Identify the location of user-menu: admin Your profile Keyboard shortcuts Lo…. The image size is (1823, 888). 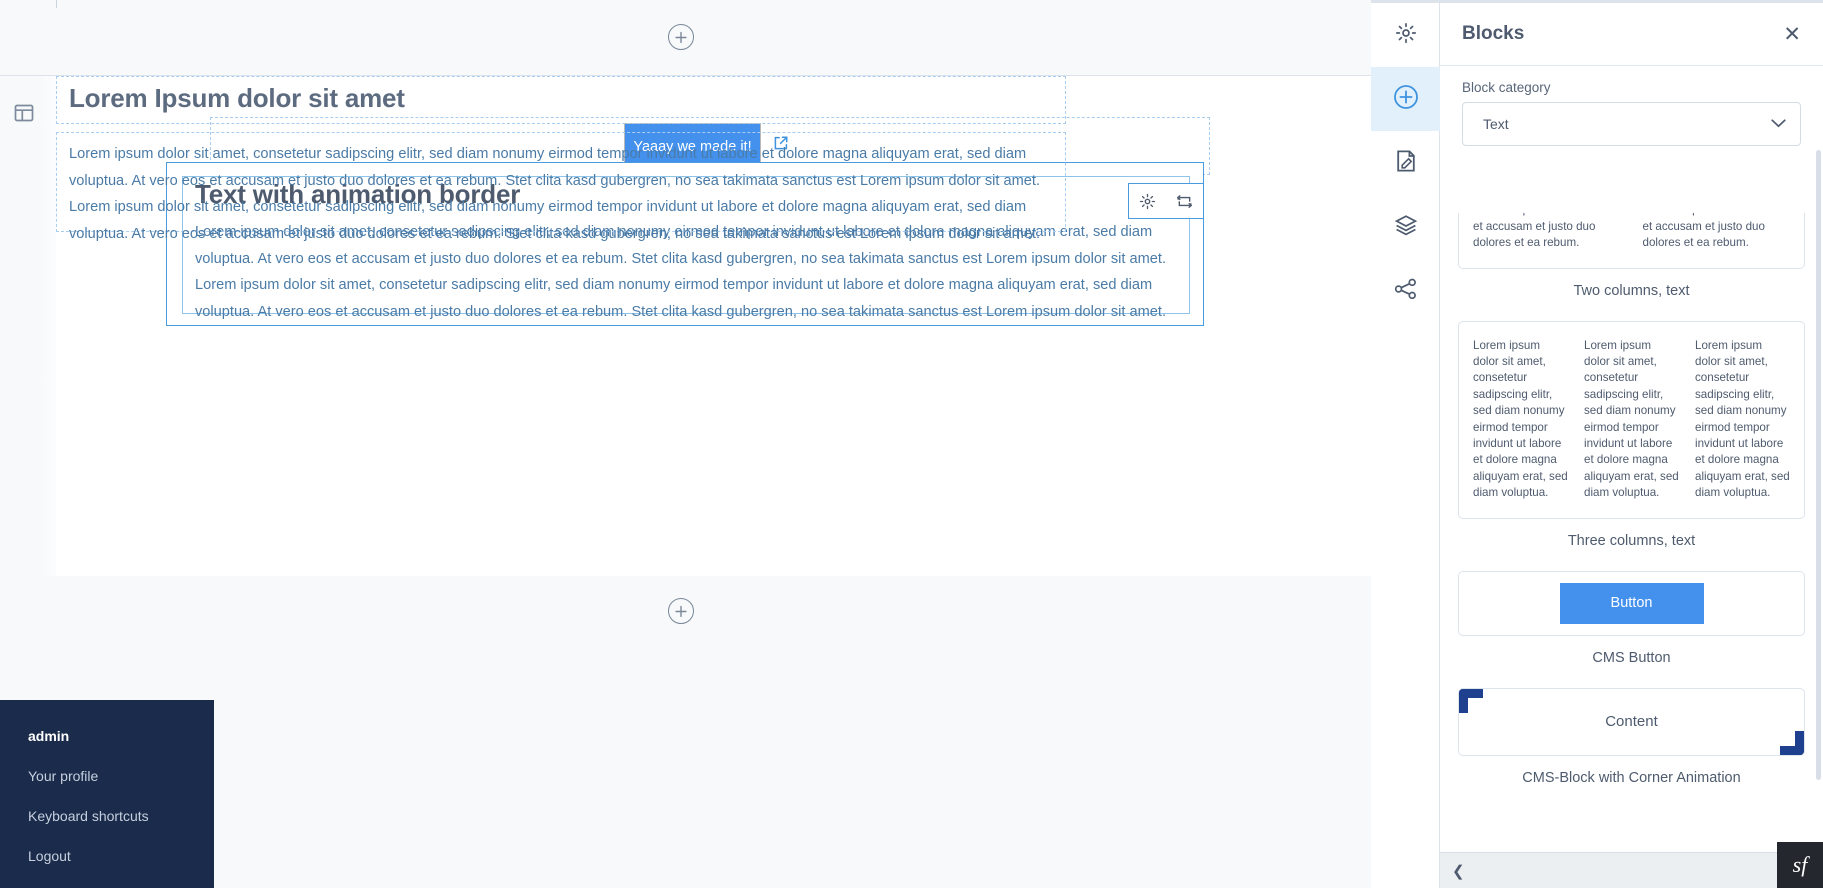
(107, 794).